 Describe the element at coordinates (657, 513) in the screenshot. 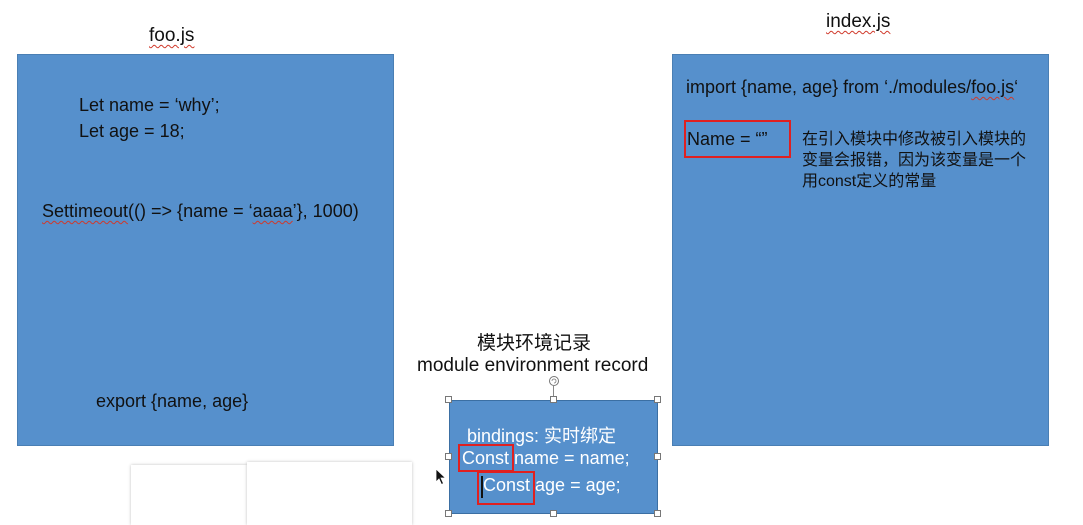

I see `resize-handle-bottom-right` at that location.